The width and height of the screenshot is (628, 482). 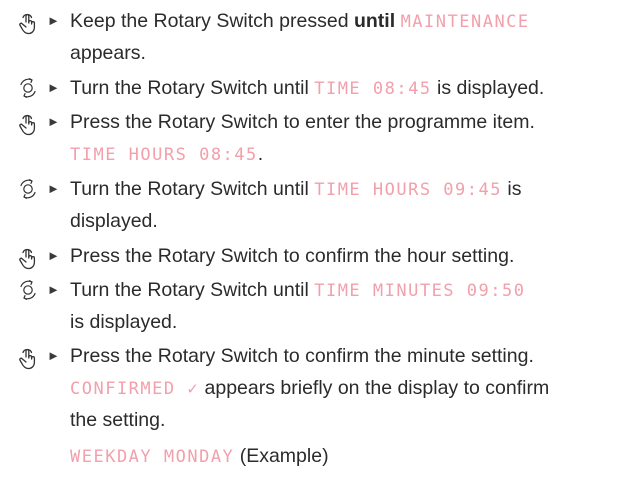 What do you see at coordinates (511, 189) in the screenshot?
I see `text-segment: is` at bounding box center [511, 189].